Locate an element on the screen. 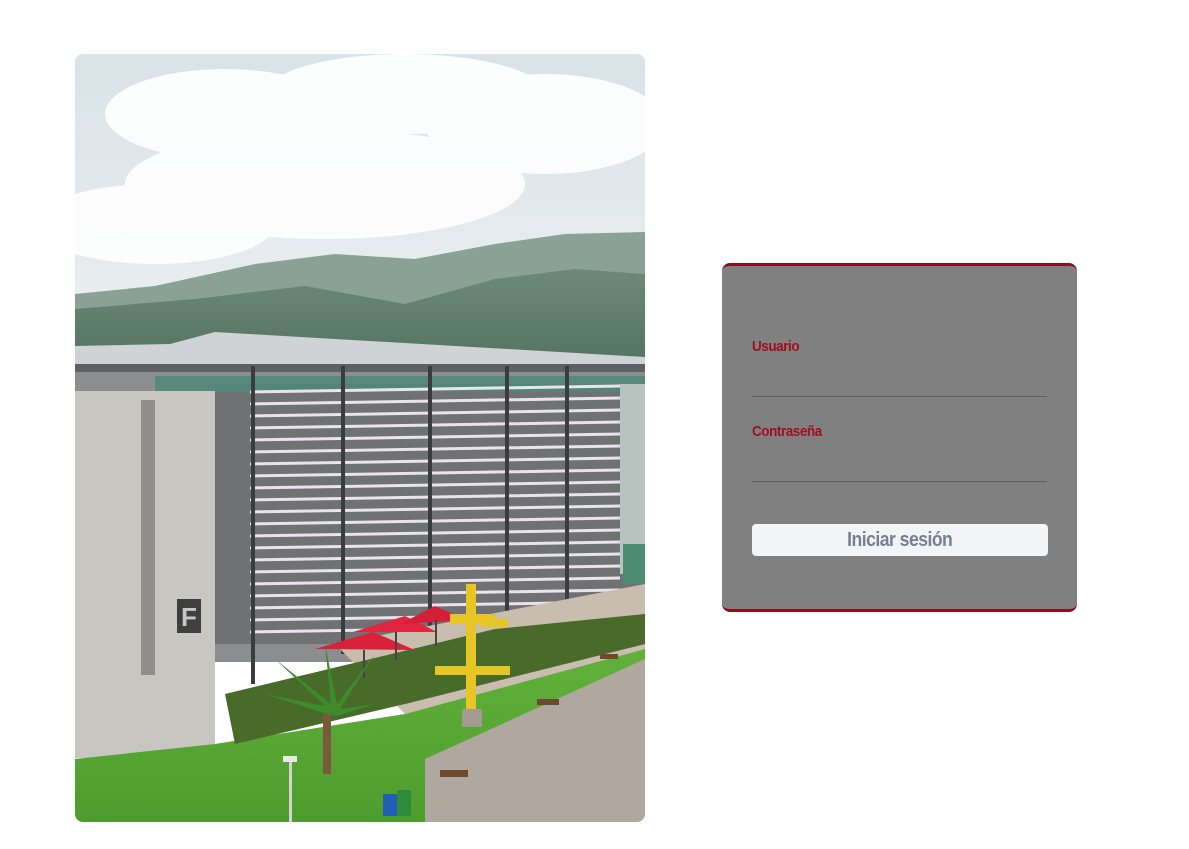 This screenshot has width=1189, height=849. recycle-bin-green is located at coordinates (404, 803).